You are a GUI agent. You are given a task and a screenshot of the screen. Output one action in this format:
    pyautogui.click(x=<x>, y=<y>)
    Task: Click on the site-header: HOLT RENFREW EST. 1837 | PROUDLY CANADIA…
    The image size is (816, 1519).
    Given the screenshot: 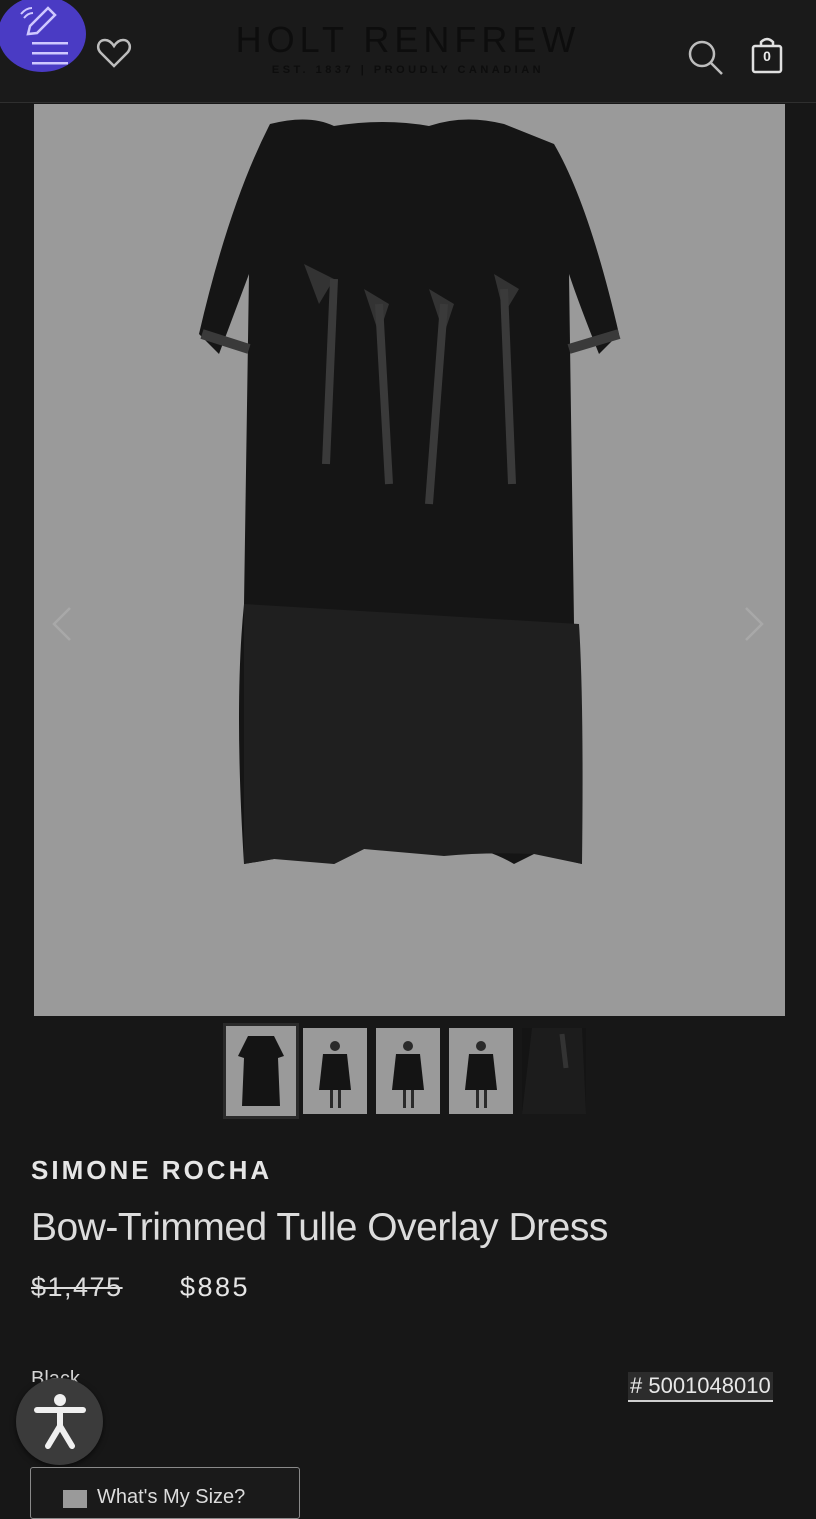 What is the action you would take?
    pyautogui.click(x=408, y=51)
    